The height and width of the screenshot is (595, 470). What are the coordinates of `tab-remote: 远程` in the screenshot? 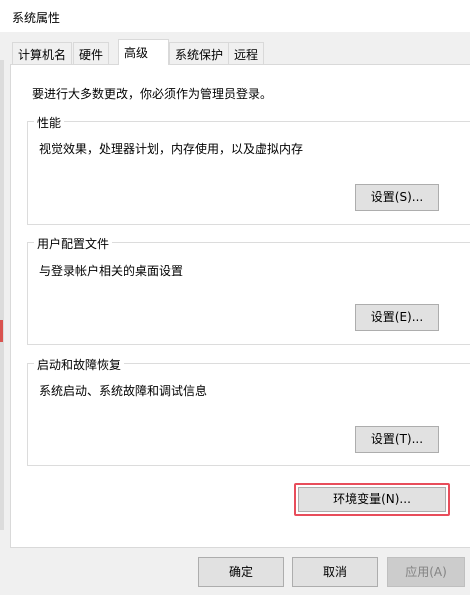 It's located at (246, 53).